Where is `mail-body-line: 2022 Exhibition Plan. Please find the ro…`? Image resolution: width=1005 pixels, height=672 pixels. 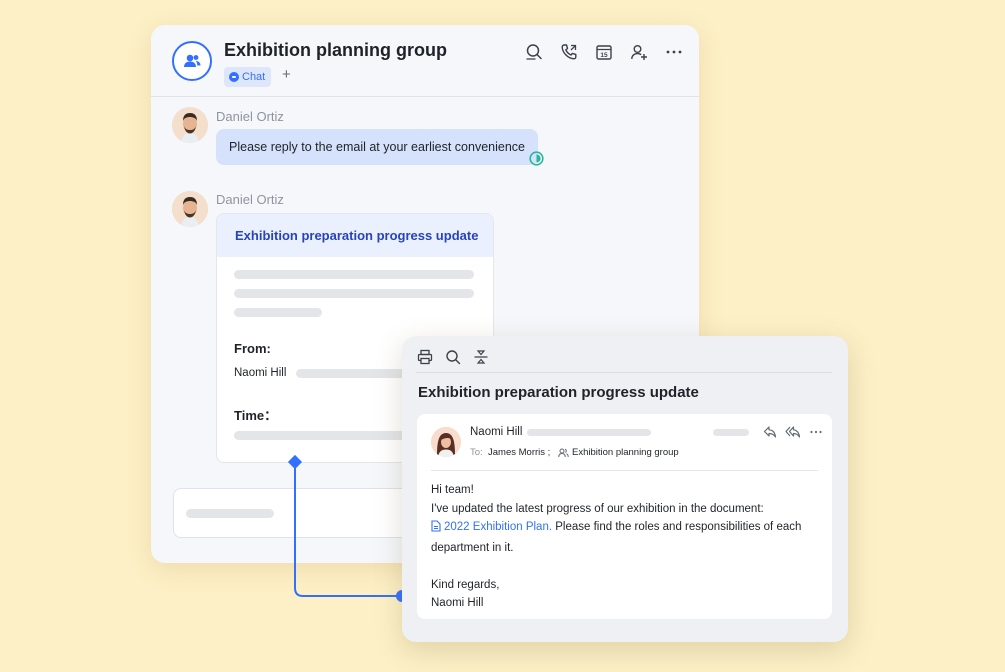 mail-body-line: 2022 Exhibition Plan. Please find the ro… is located at coordinates (627, 528).